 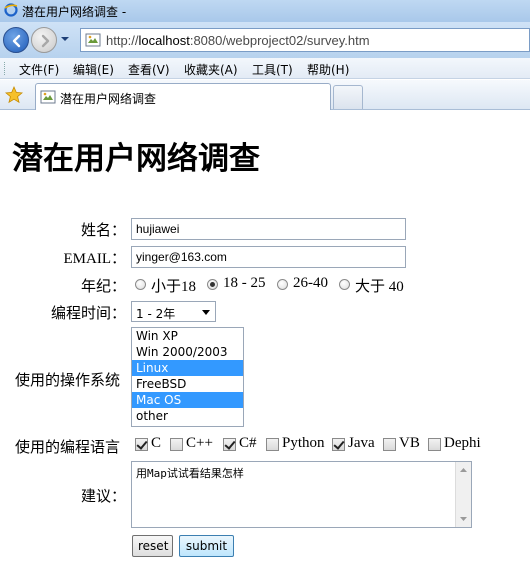 What do you see at coordinates (310, 283) in the screenshot?
I see `age-option-label: 26-40` at bounding box center [310, 283].